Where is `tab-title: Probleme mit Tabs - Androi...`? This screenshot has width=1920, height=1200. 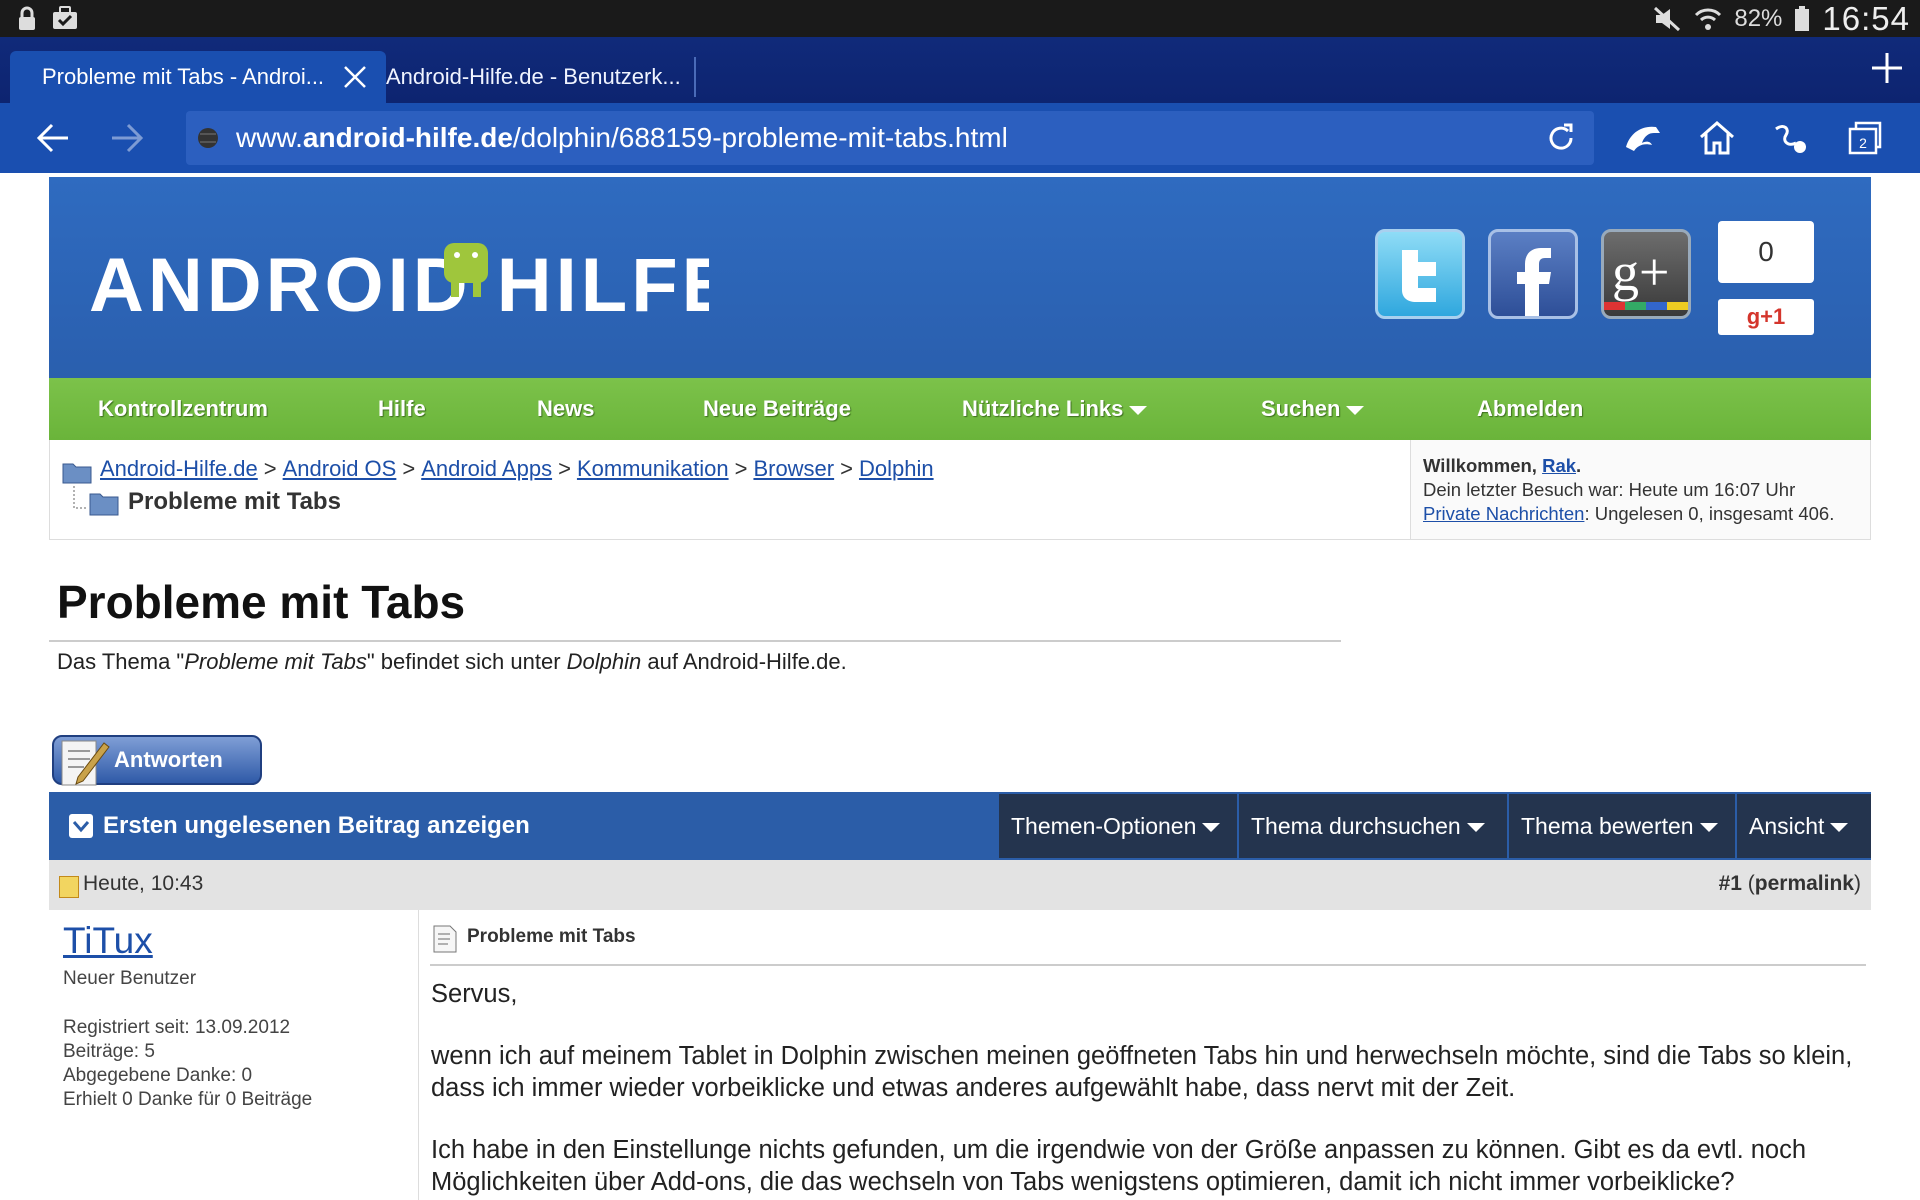 tab-title: Probleme mit Tabs - Androi... is located at coordinates (183, 76).